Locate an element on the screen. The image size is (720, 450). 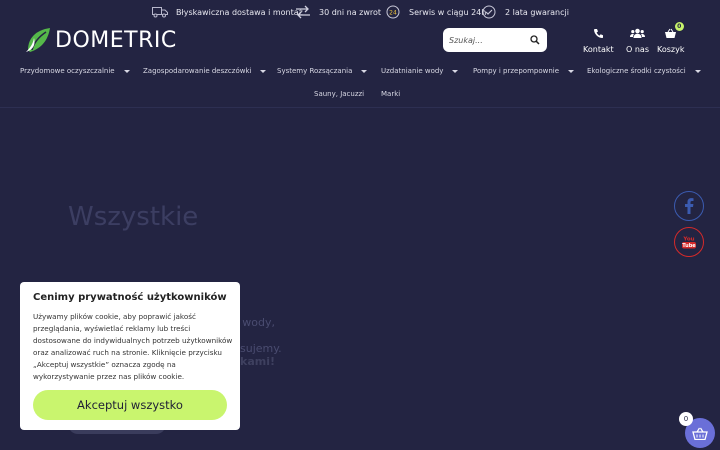
svg-text: Tube is located at coordinates (689, 246).